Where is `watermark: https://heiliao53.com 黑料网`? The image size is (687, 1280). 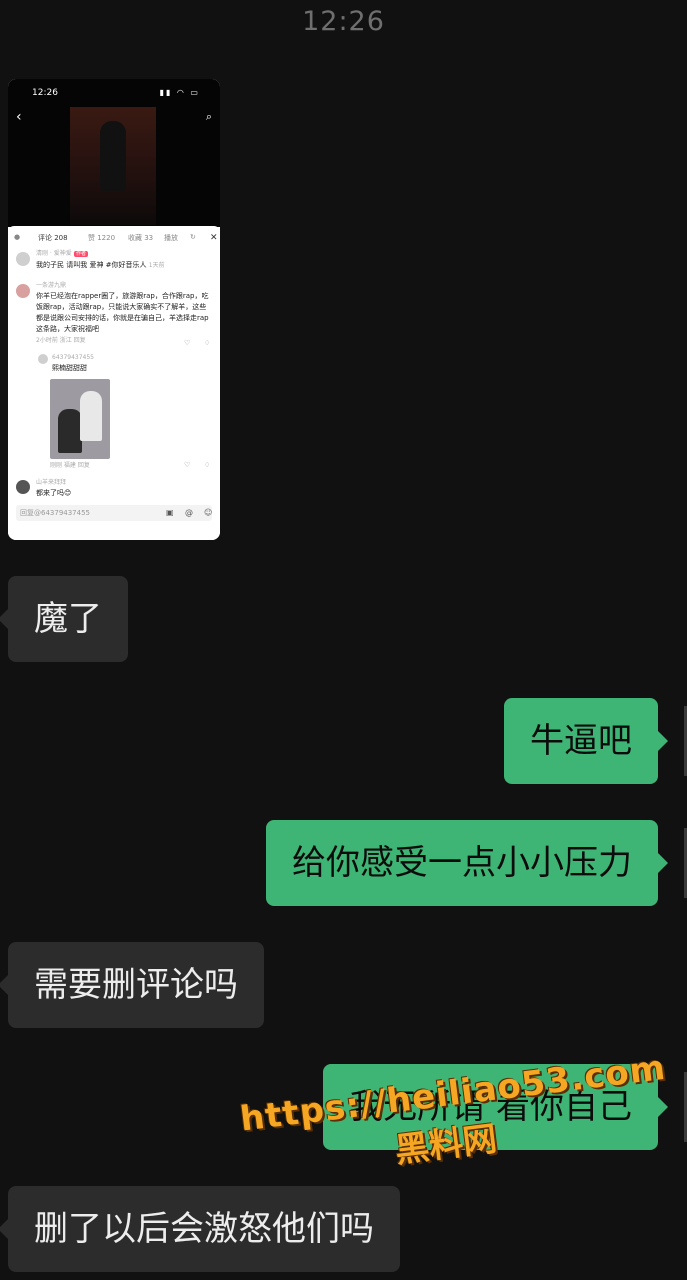 watermark: https://heiliao53.com 黑料网 is located at coordinates (458, 1134).